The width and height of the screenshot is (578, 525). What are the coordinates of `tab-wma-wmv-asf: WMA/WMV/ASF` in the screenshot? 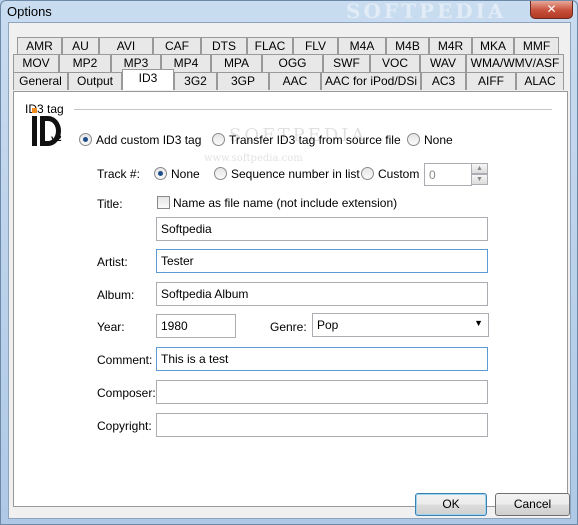 It's located at (515, 63).